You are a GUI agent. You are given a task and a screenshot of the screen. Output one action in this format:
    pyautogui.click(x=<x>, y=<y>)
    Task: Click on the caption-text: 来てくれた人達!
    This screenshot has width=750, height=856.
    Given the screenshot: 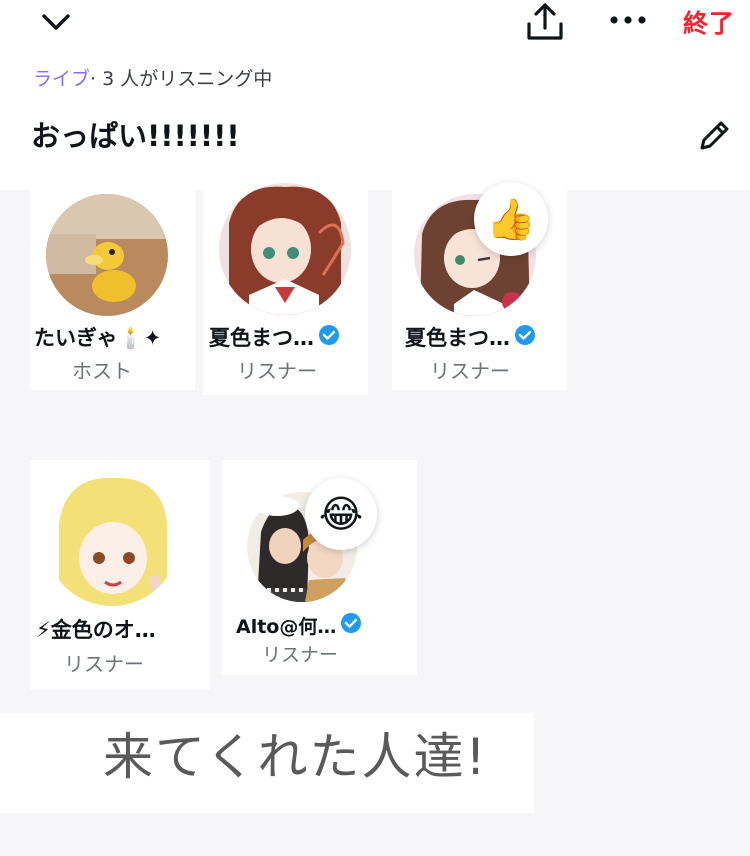 What is the action you would take?
    pyautogui.click(x=295, y=757)
    